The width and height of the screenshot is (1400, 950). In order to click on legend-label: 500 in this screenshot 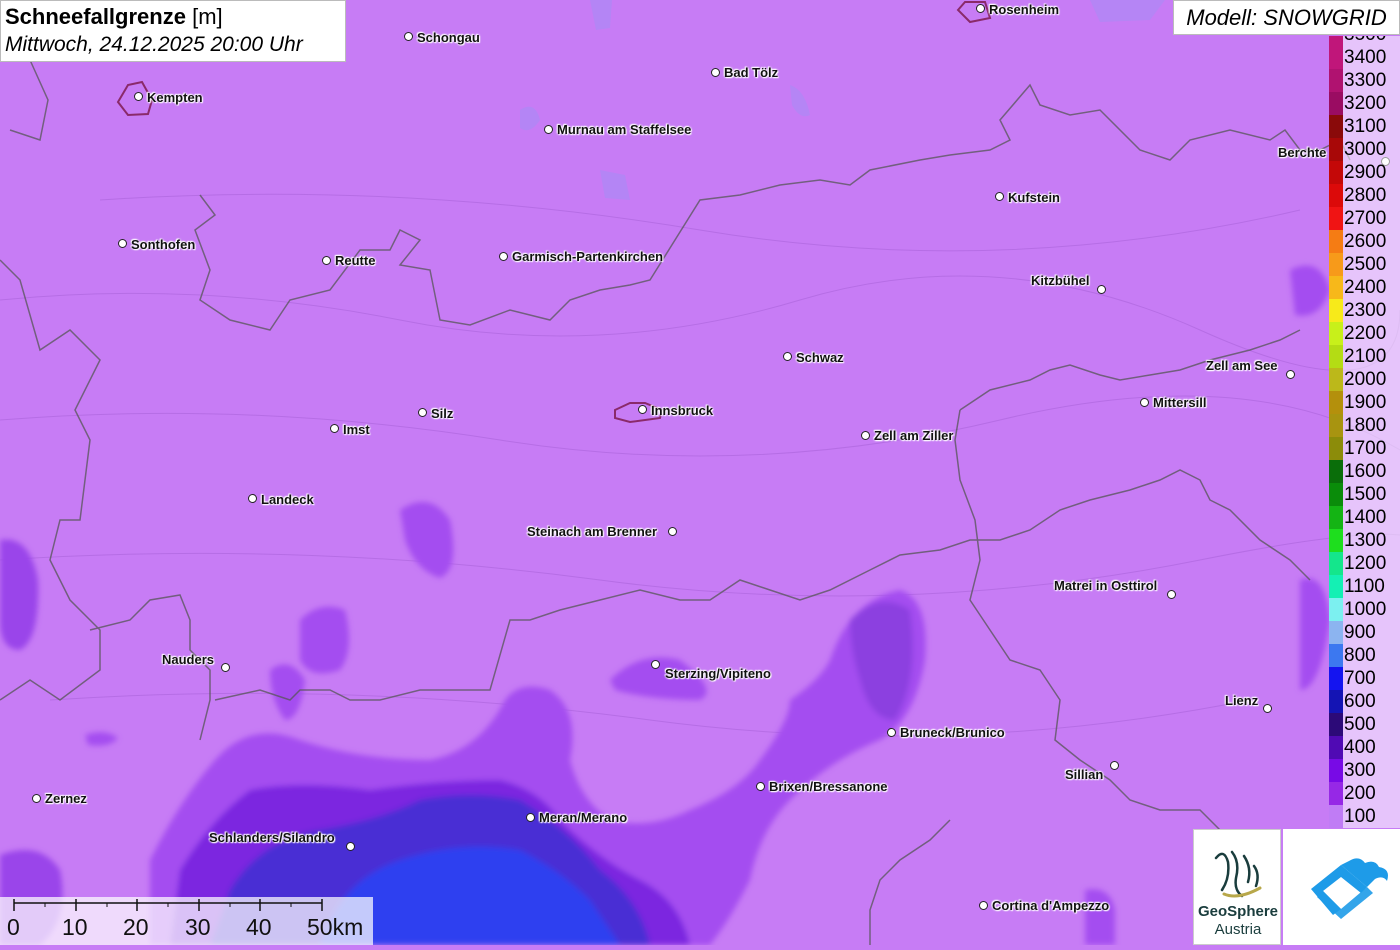, I will do `click(1371, 724)`.